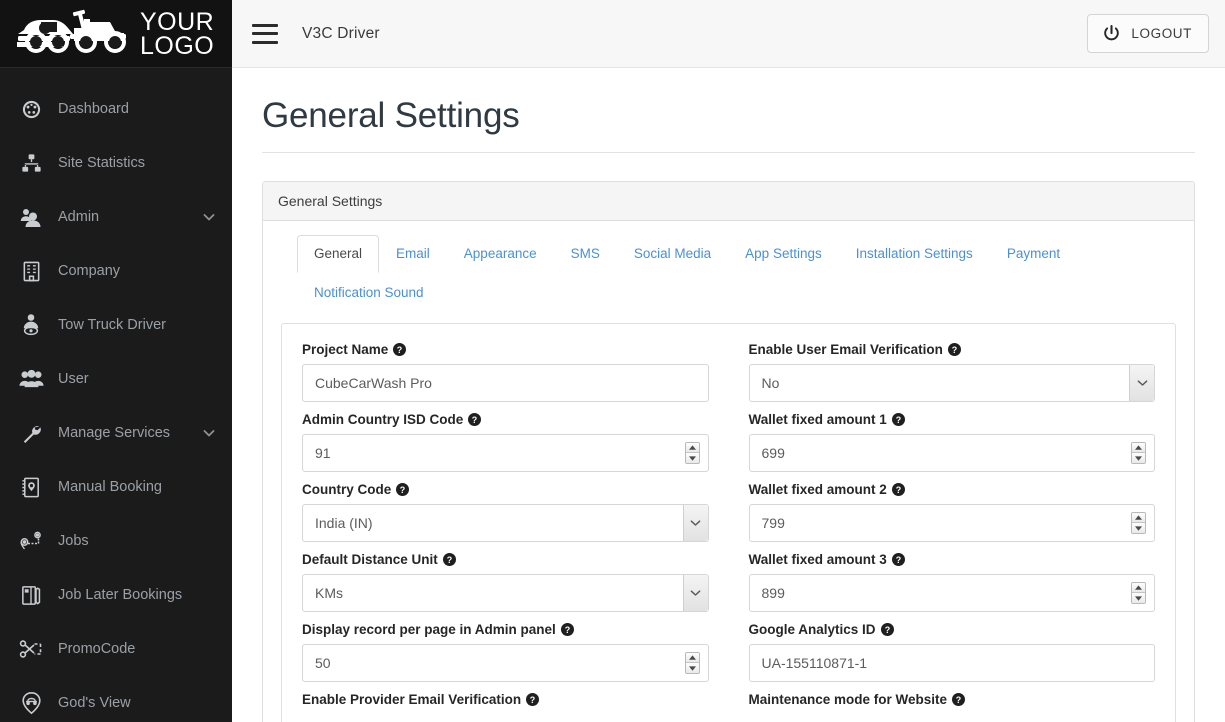 The width and height of the screenshot is (1225, 722). I want to click on wallet-fixed-amount-3-input, so click(951, 593).